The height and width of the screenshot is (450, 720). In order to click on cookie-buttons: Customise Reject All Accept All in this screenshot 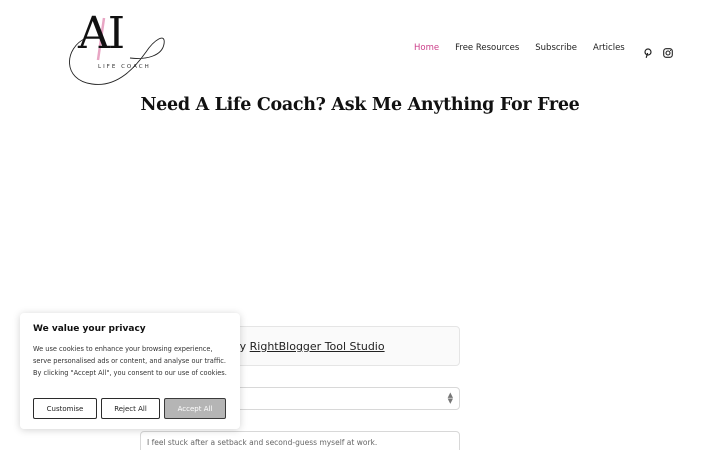, I will do `click(131, 408)`.